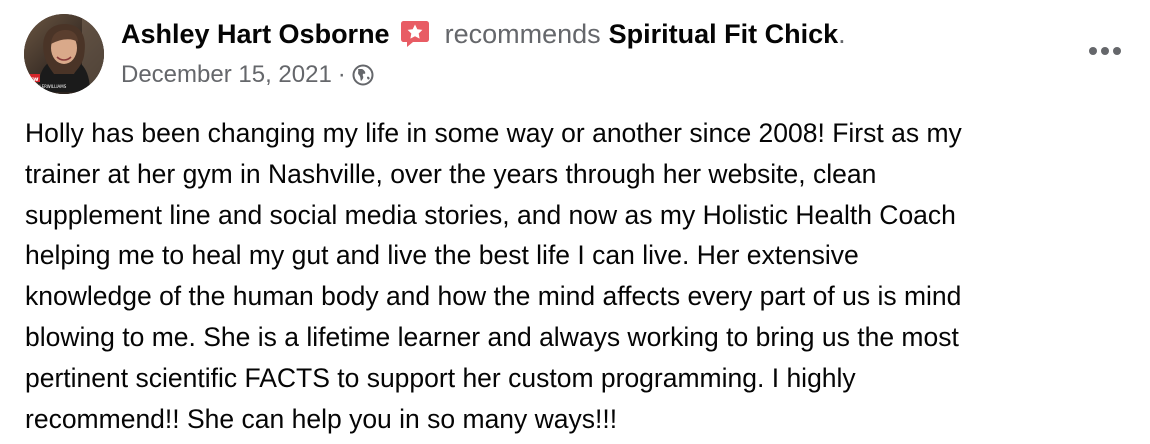 This screenshot has height=444, width=1150. I want to click on more-options-button, so click(1105, 51).